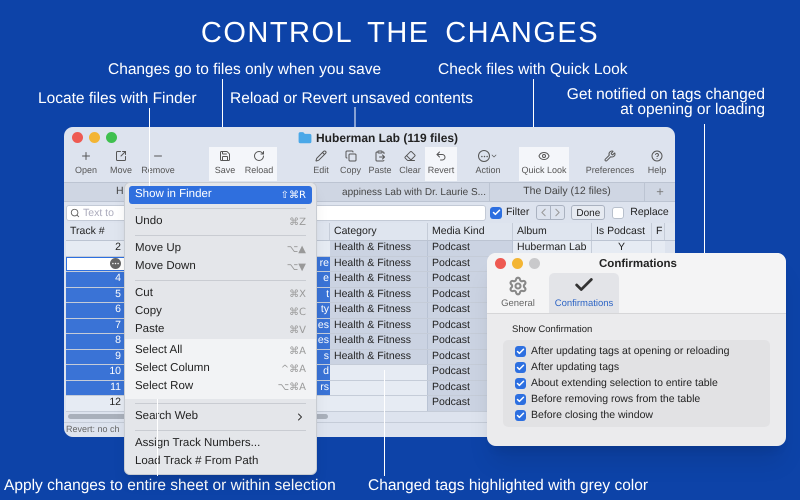 The width and height of the screenshot is (800, 500). What do you see at coordinates (508, 486) in the screenshot?
I see `callout-text: Changed tags highlighted with grey color` at bounding box center [508, 486].